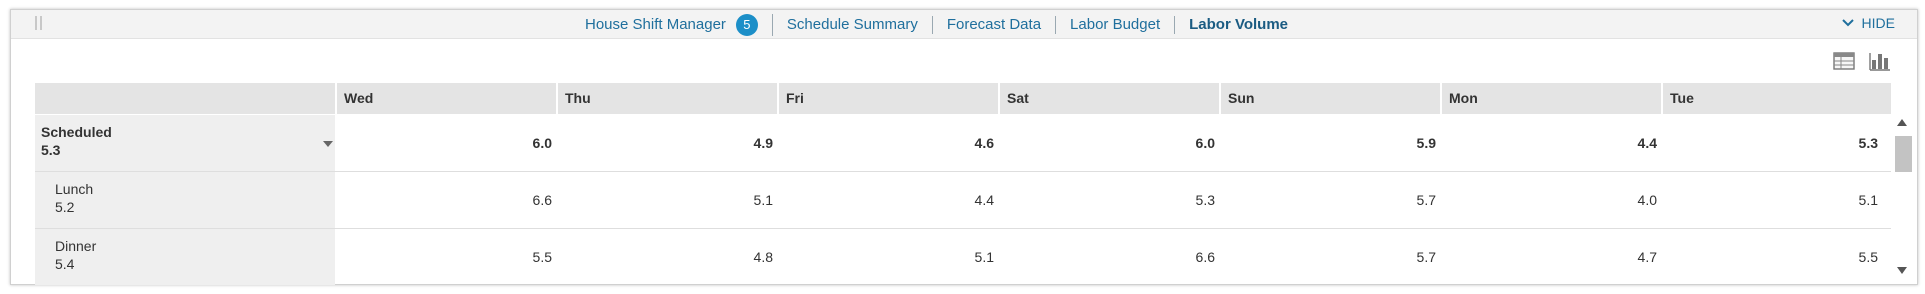  What do you see at coordinates (1426, 143) in the screenshot?
I see `table-cell: 5.9` at bounding box center [1426, 143].